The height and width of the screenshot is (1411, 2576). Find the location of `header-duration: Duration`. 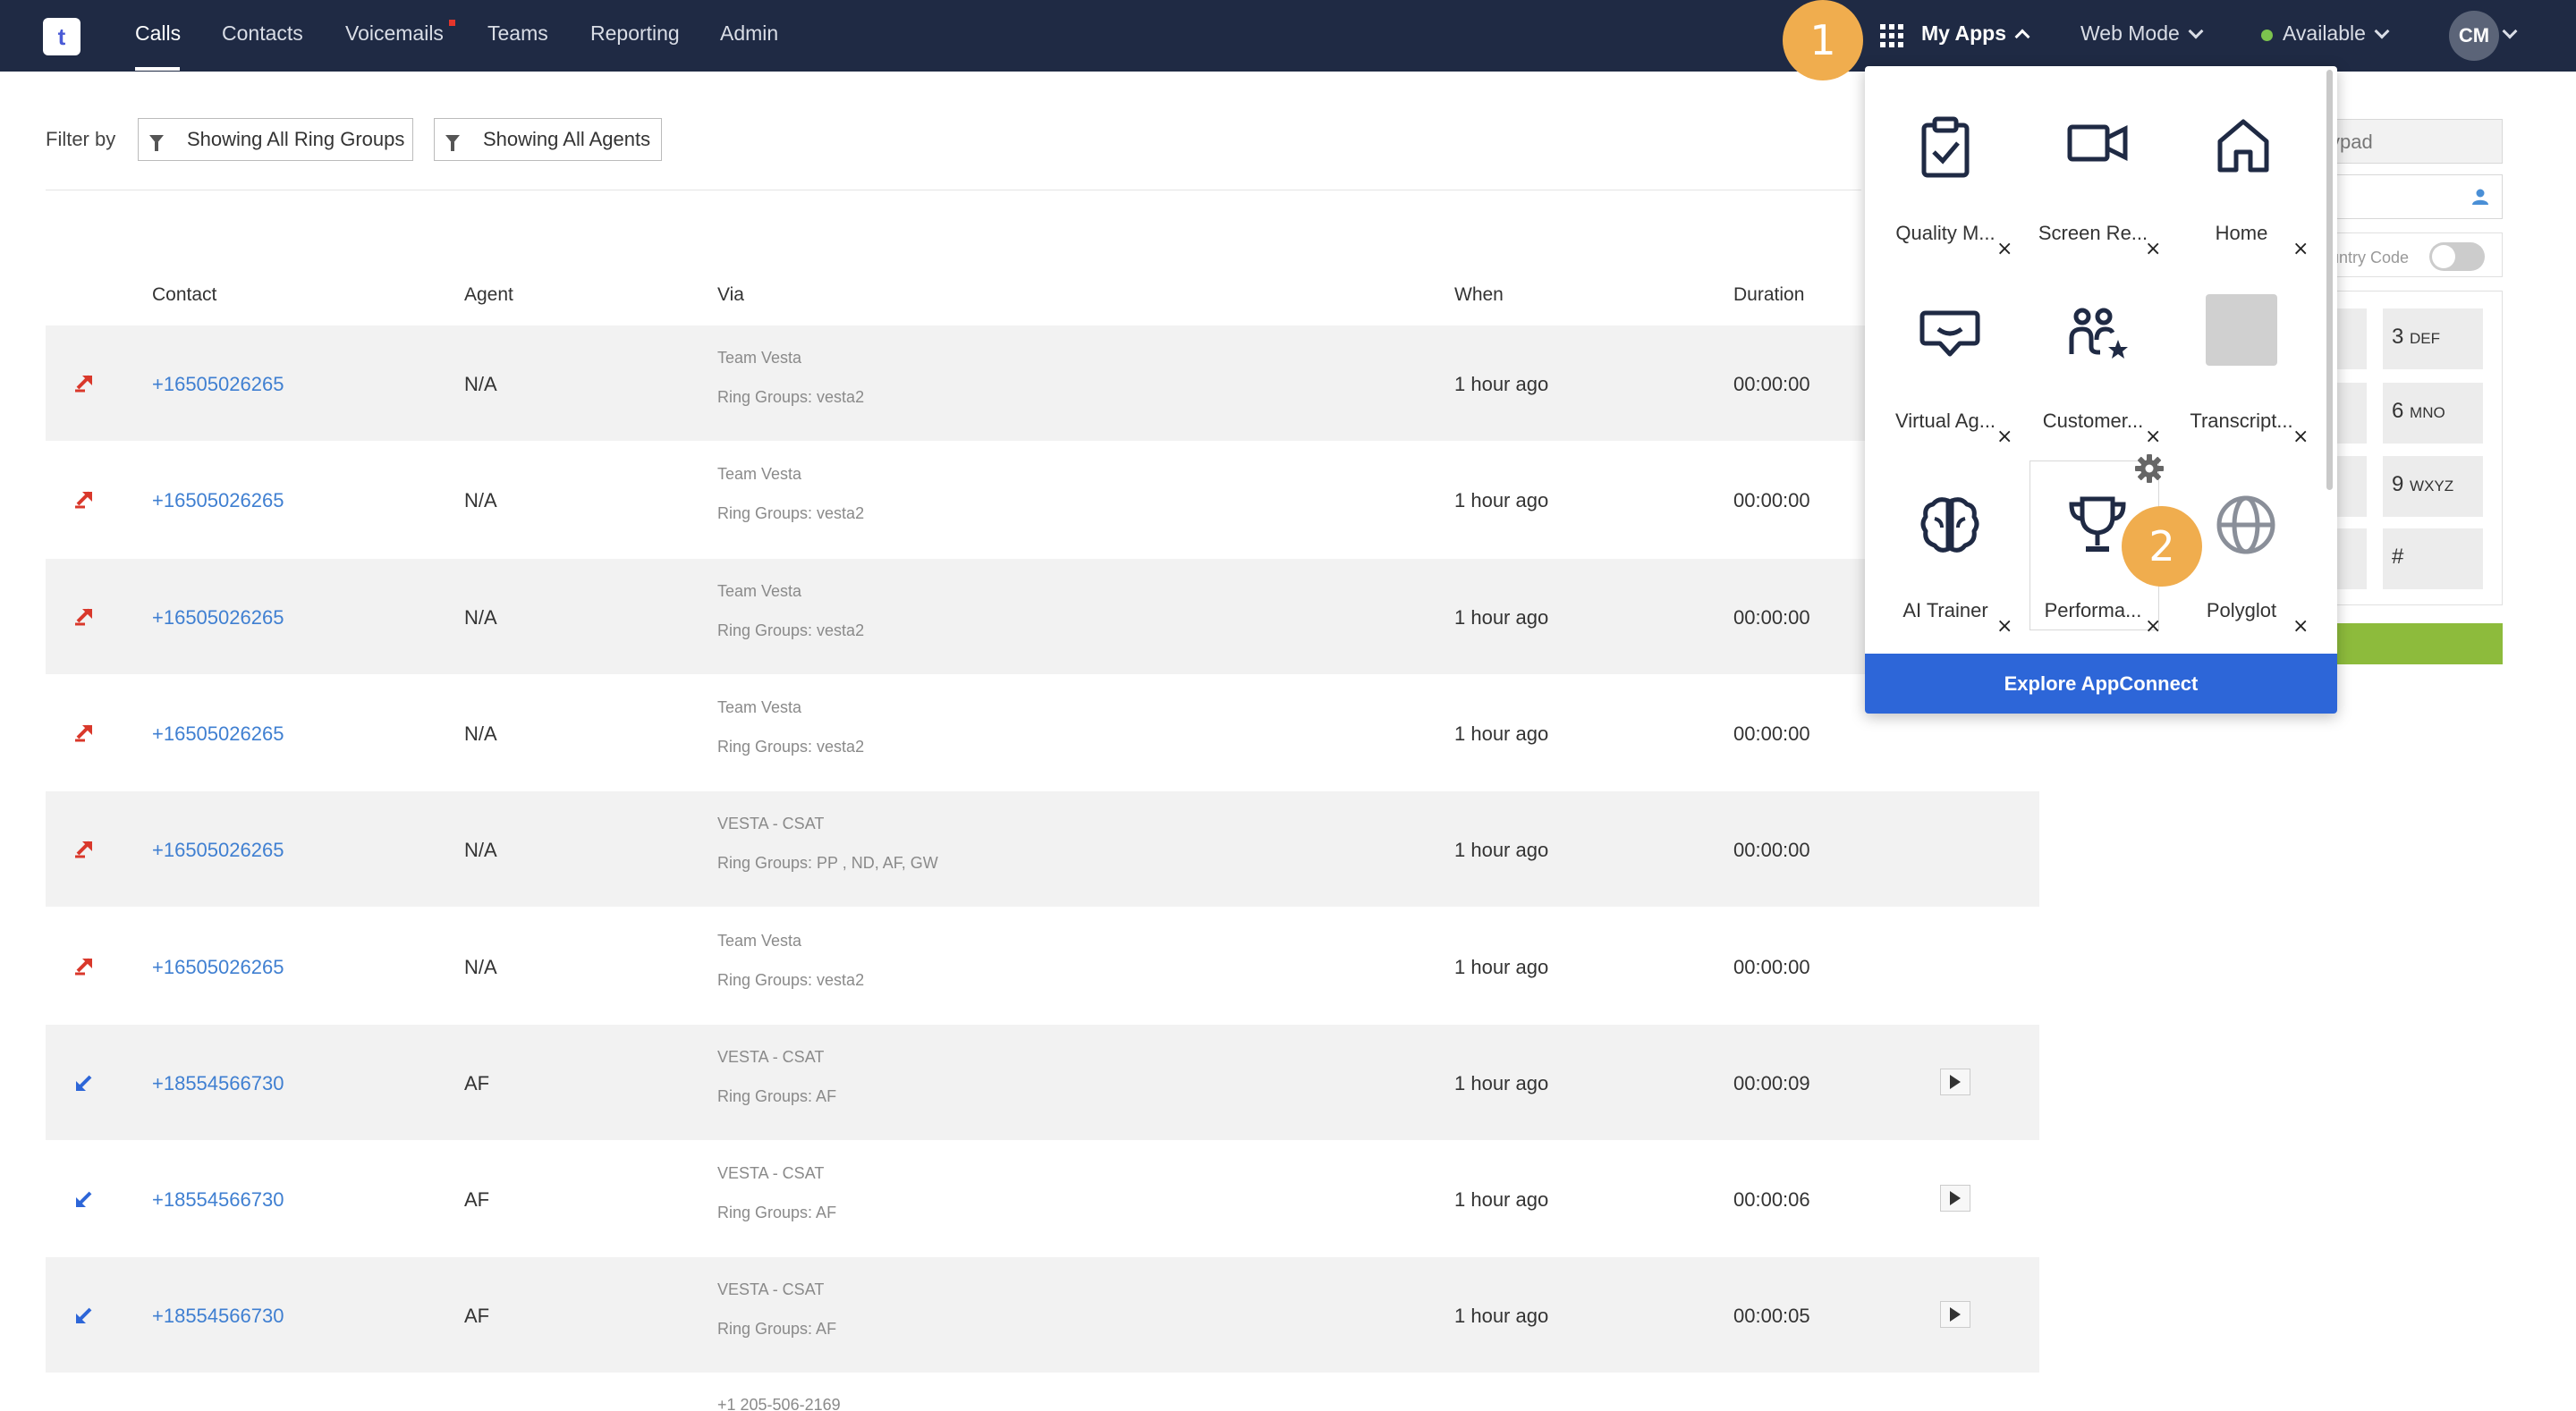

header-duration: Duration is located at coordinates (1768, 295).